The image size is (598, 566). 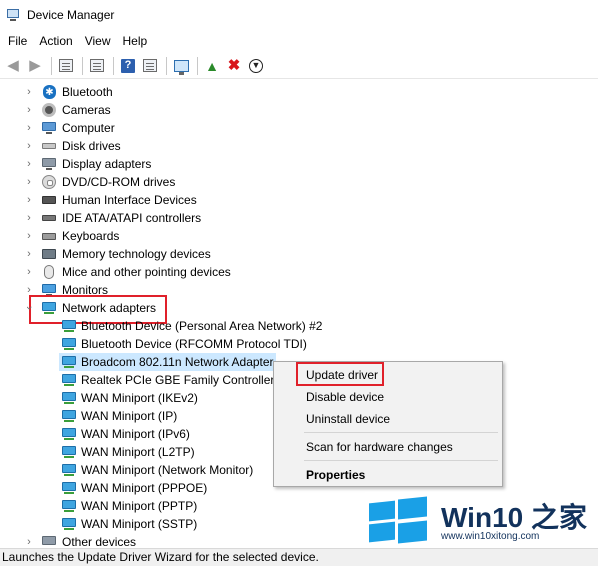 What do you see at coordinates (138, 452) in the screenshot?
I see `tree-item-label: WAN Miniport (L2TP)` at bounding box center [138, 452].